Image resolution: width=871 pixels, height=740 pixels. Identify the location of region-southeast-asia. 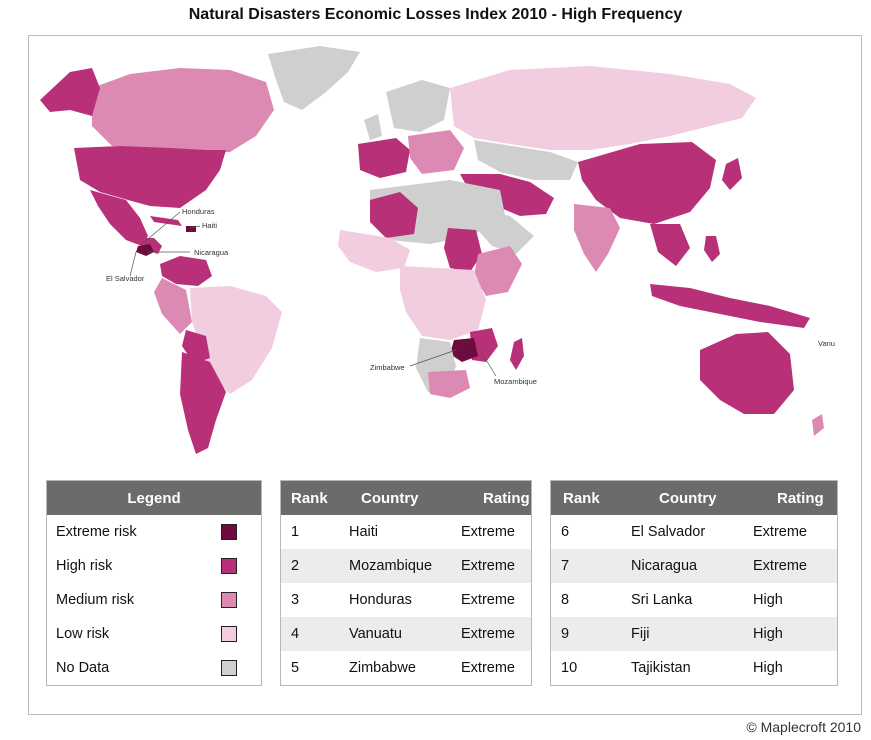
(670, 245).